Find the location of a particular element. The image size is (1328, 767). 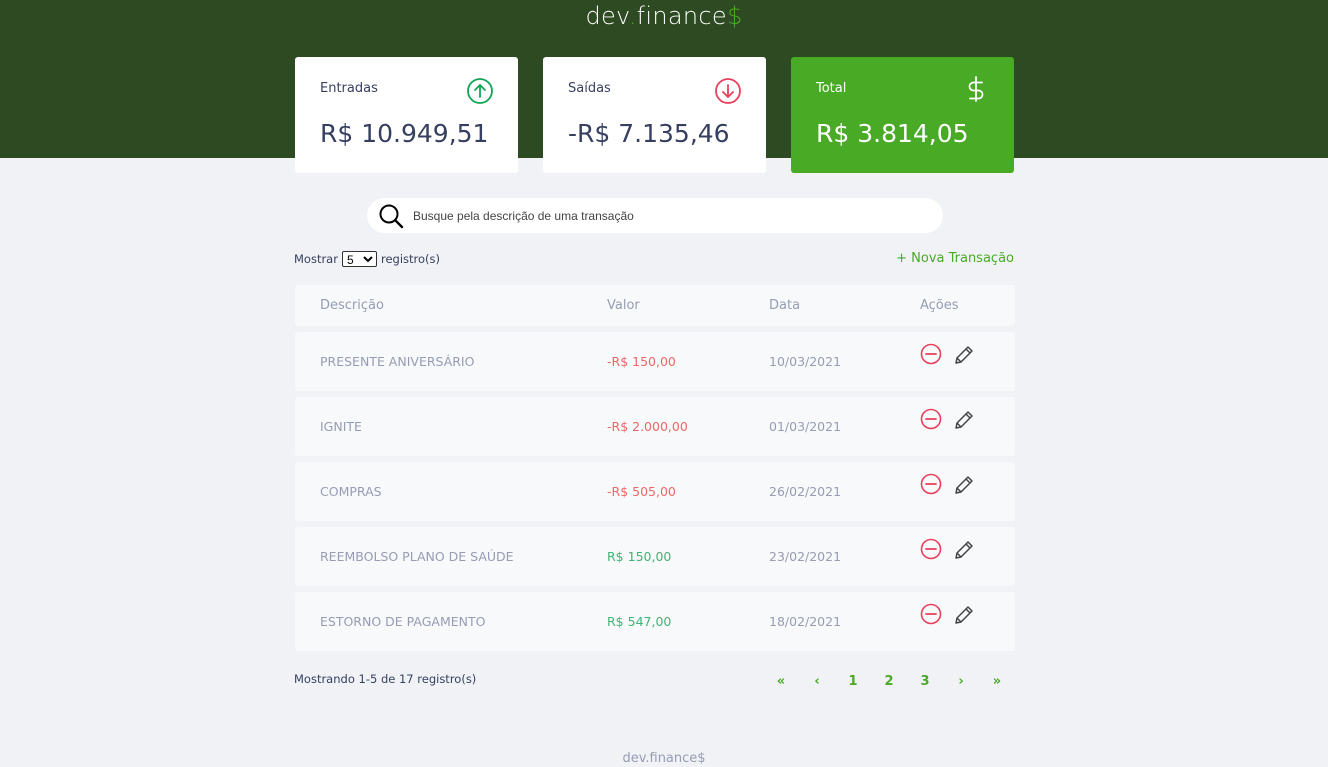

header-description: Descrição is located at coordinates (352, 305).